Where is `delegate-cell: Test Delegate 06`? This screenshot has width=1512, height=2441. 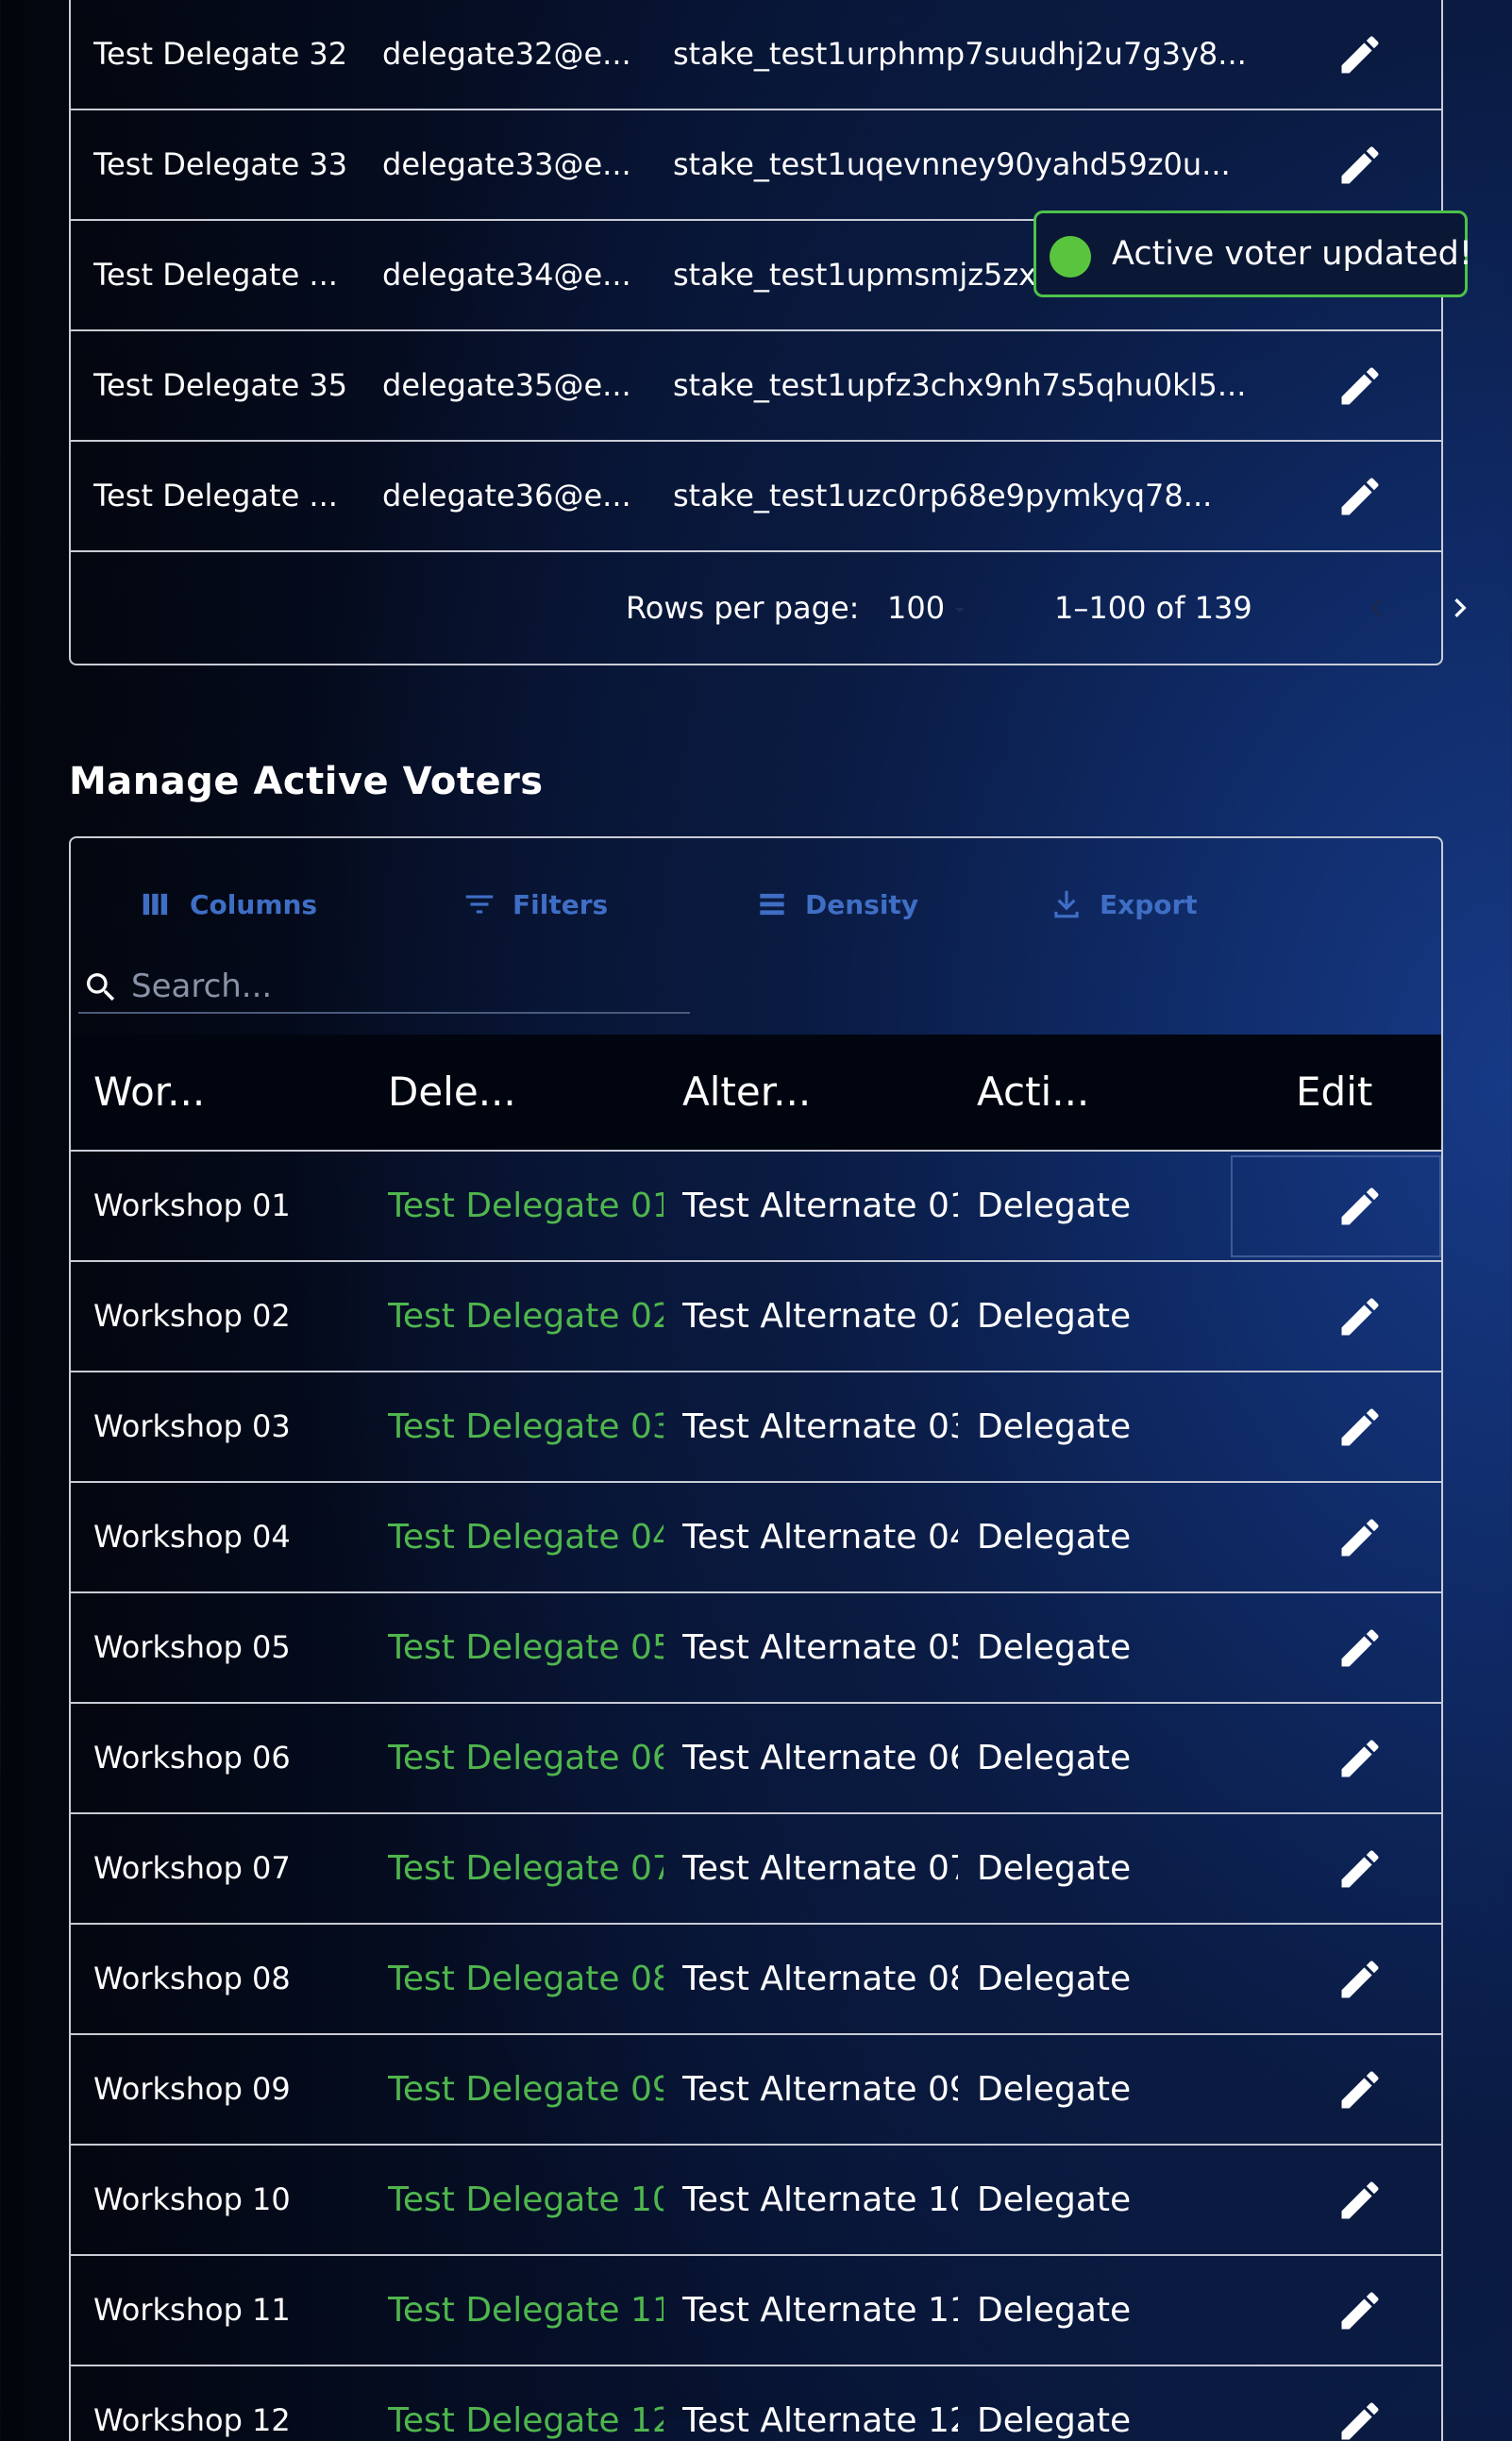
delegate-cell: Test Delegate 06 is located at coordinates (526, 1758).